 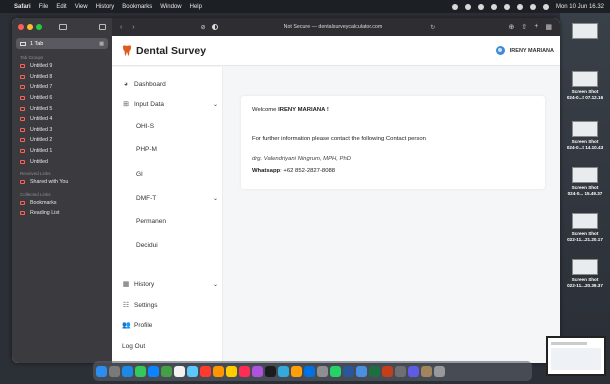 I want to click on tab-group-item: Untitled 3, so click(x=62, y=130).